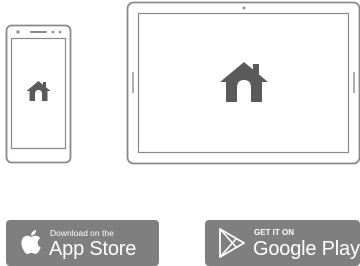  I want to click on google-play-badge-line1: GET IT ON, so click(274, 232).